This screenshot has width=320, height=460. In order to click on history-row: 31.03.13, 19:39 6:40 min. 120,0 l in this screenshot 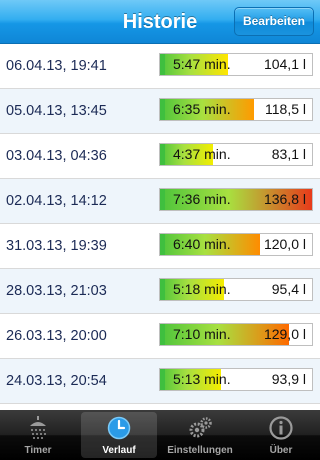, I will do `click(160, 246)`.